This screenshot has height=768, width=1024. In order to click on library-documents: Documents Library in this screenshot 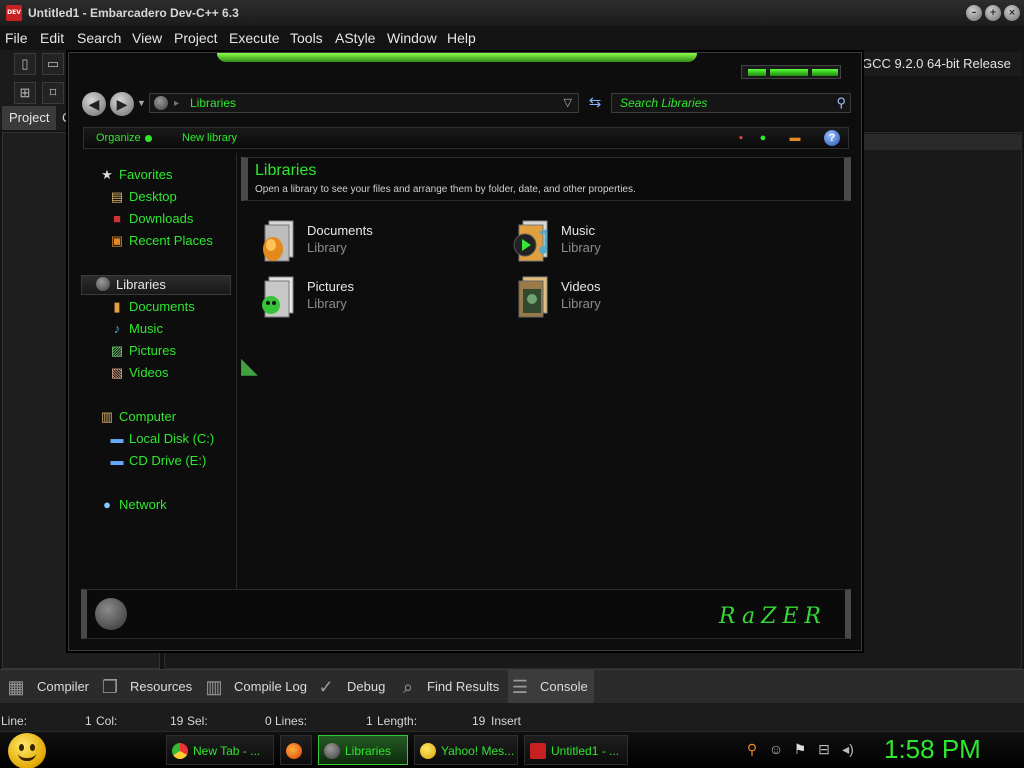, I will do `click(375, 244)`.